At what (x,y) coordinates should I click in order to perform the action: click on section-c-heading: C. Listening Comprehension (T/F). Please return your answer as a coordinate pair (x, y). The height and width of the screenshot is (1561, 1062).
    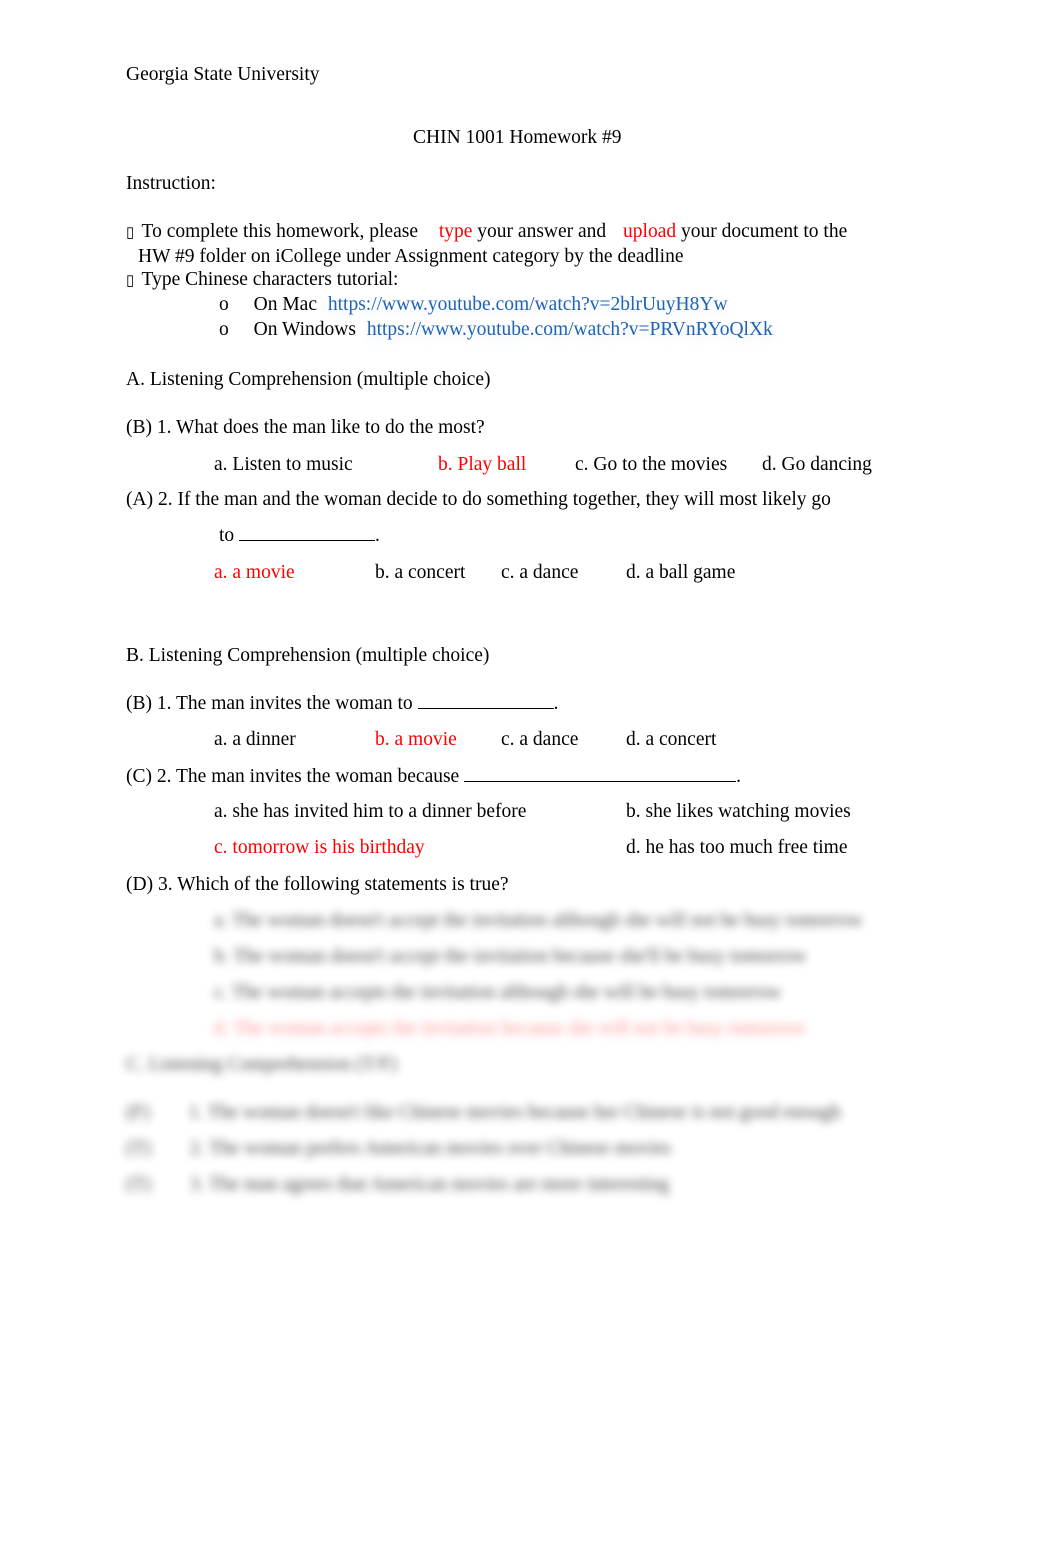
    Looking at the image, I should click on (261, 1064).